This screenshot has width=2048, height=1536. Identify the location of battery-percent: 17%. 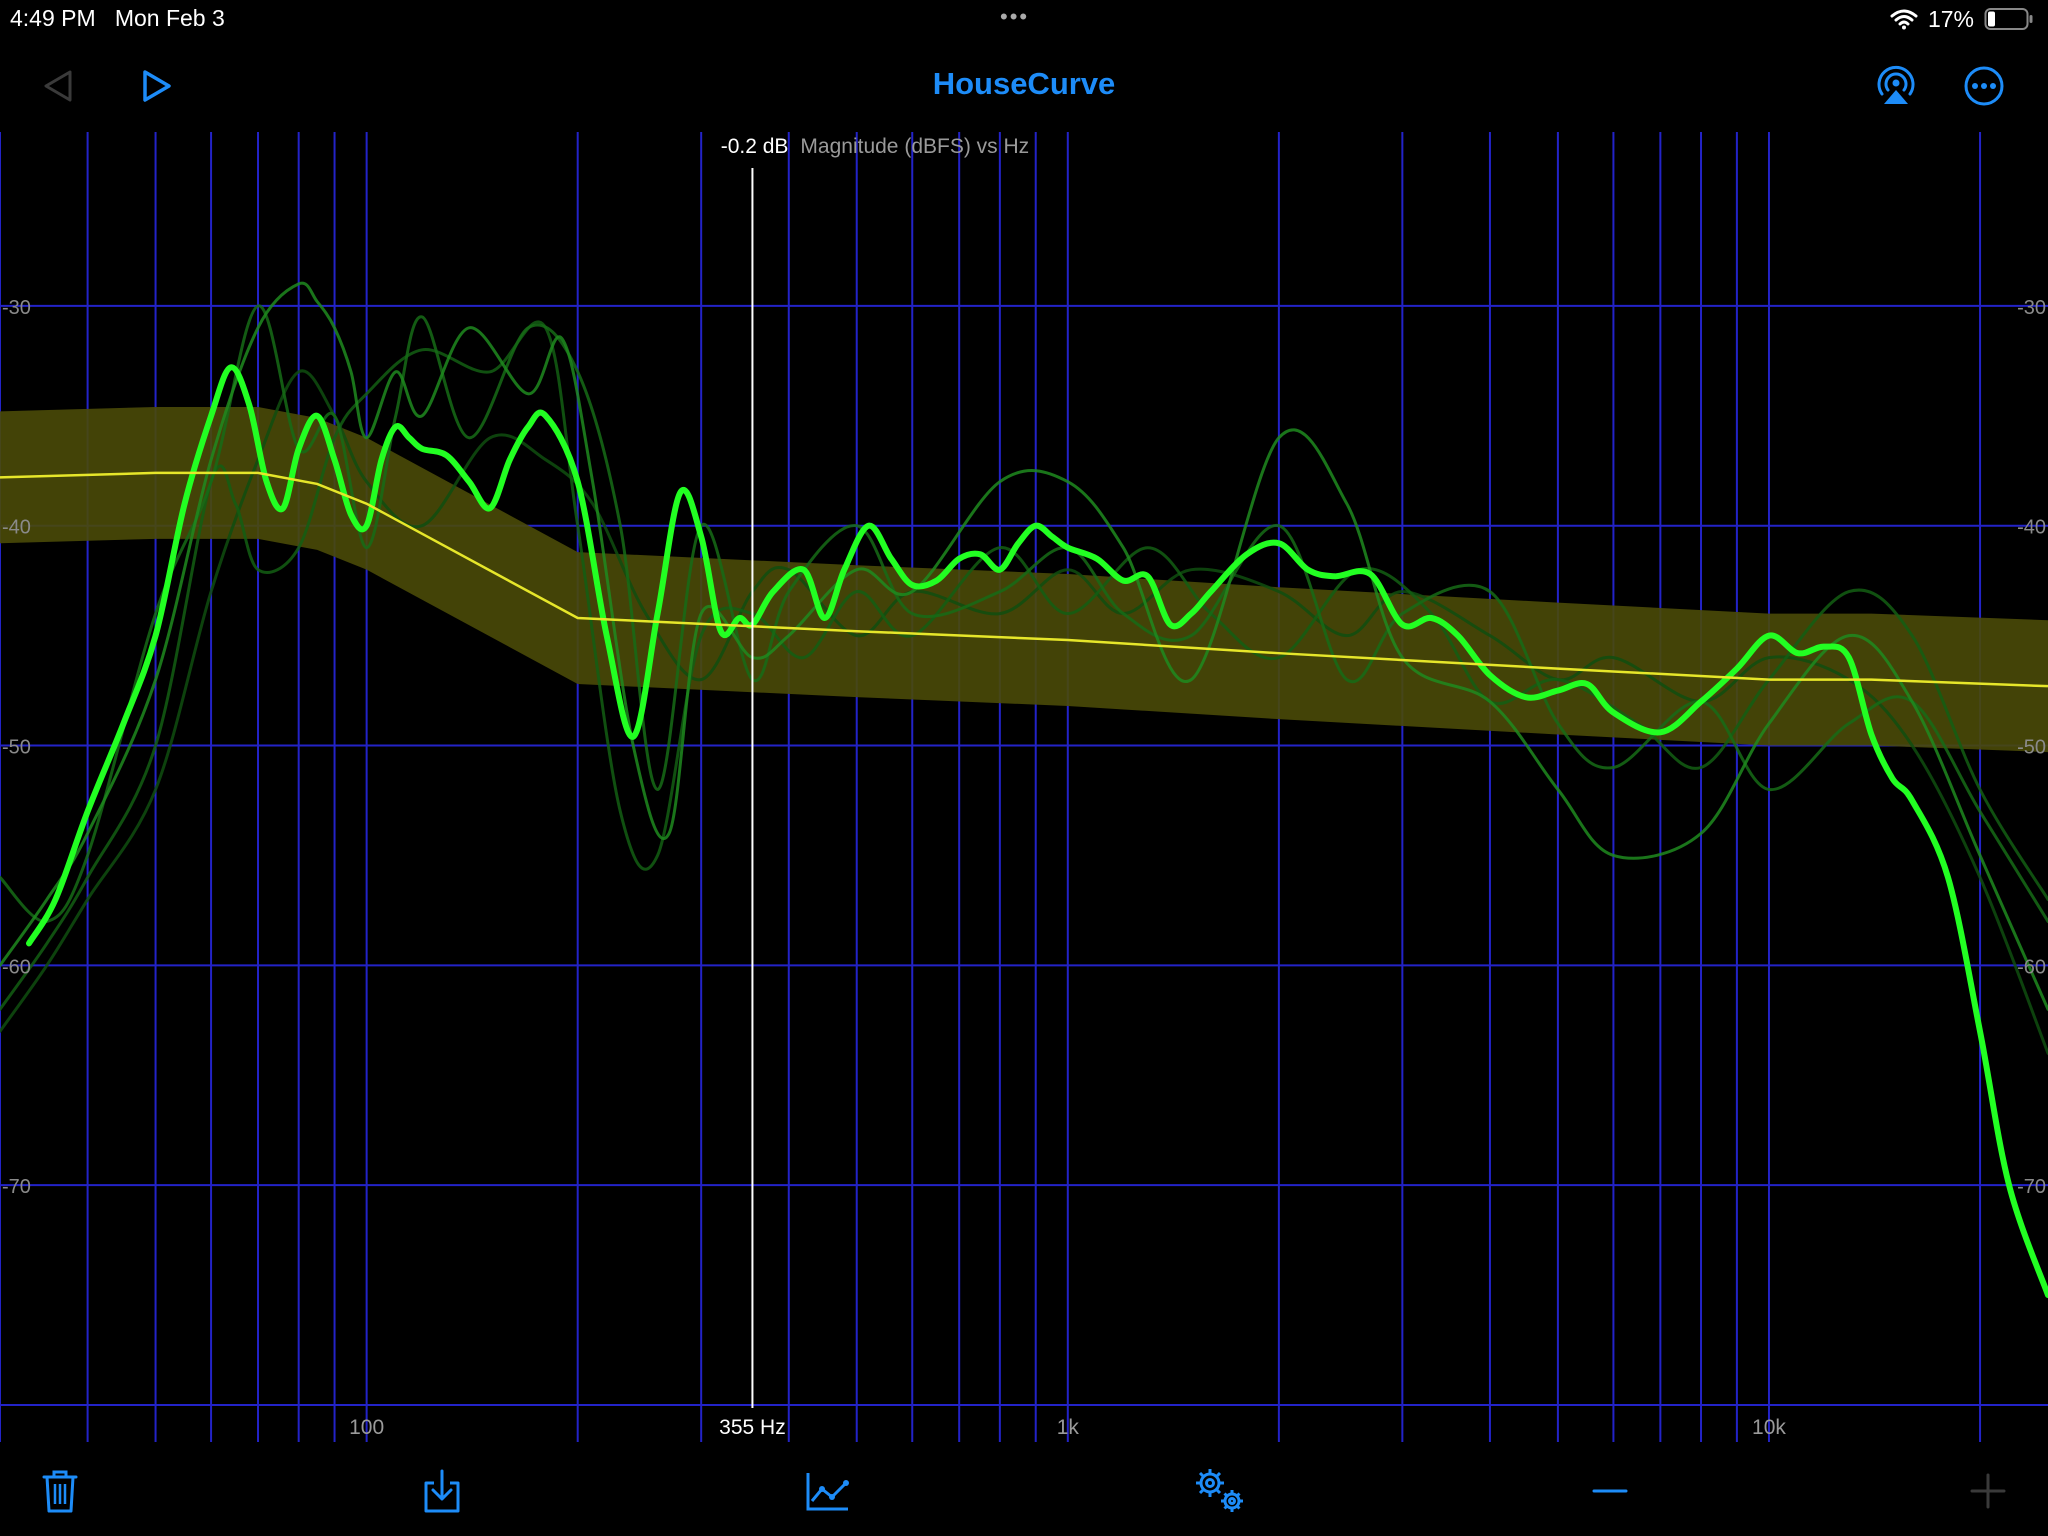
(1950, 18).